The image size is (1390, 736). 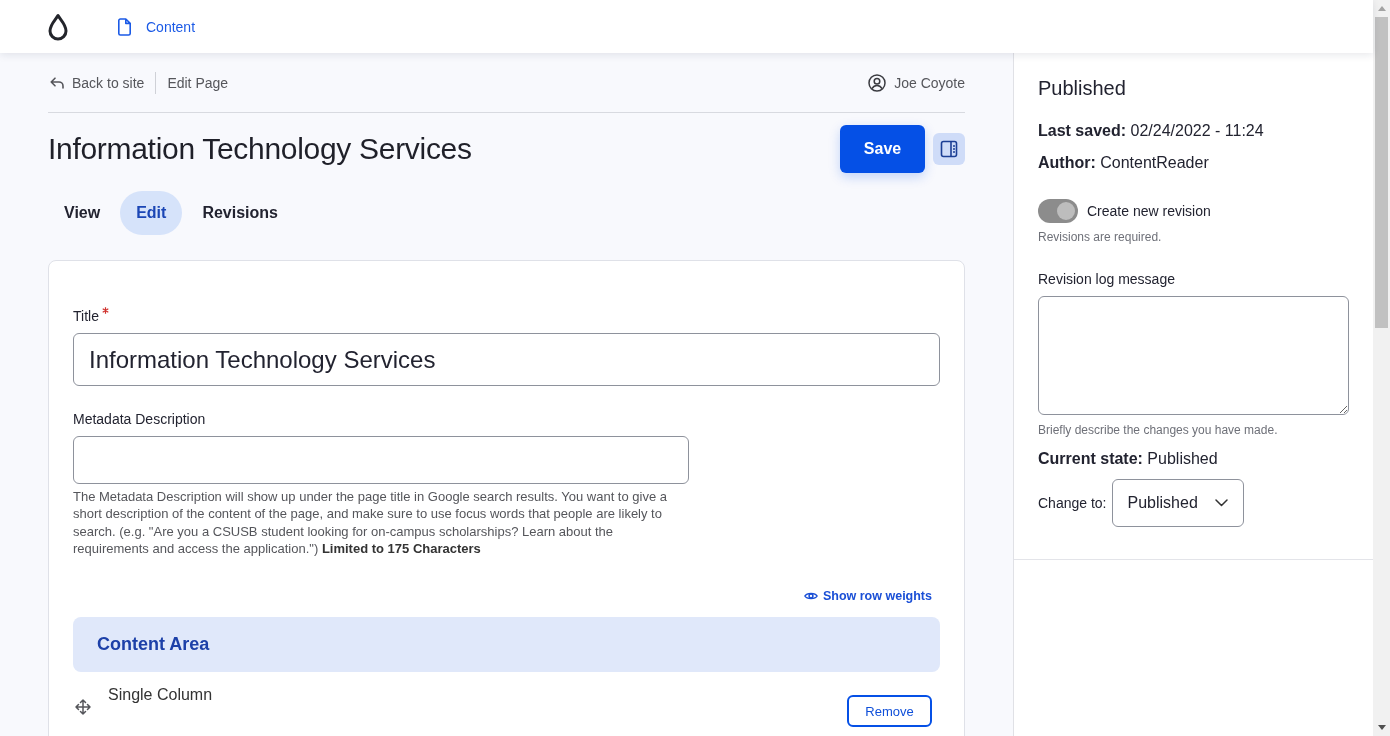 What do you see at coordinates (1072, 503) in the screenshot?
I see `field-label: Change to:` at bounding box center [1072, 503].